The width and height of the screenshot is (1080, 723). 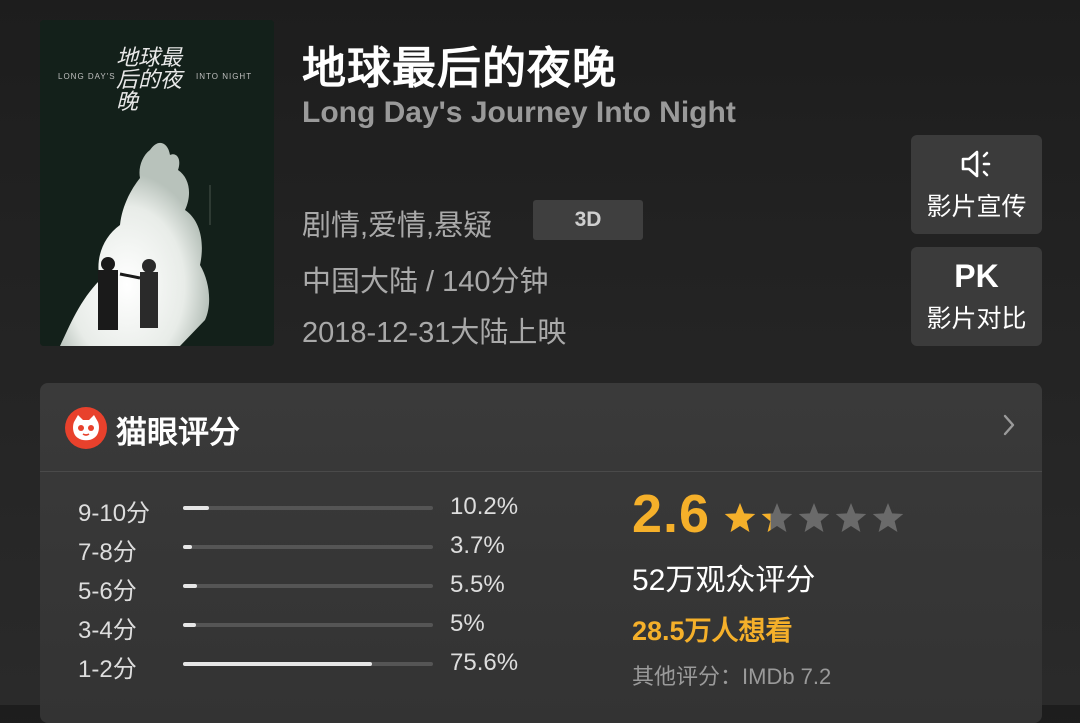 I want to click on distribution-percent: 10.2%, so click(x=484, y=506).